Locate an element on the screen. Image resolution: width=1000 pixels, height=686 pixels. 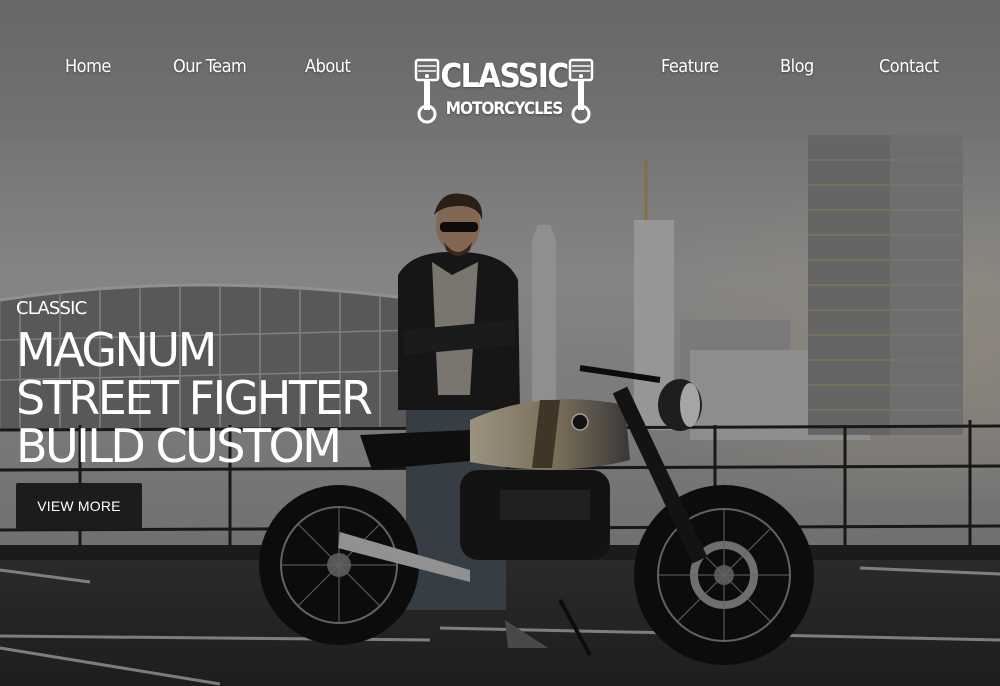
view-more-button: VIEW MORE is located at coordinates (79, 506).